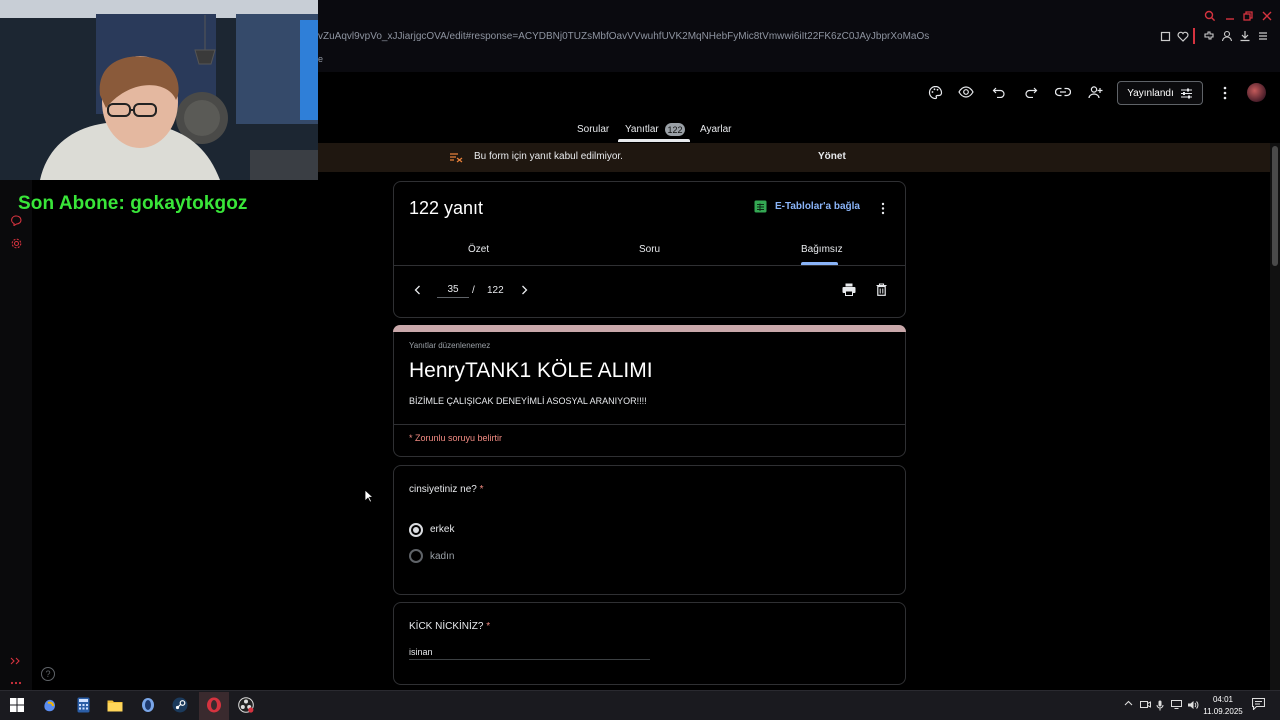 This screenshot has height=720, width=1280. I want to click on title-color-band, so click(649, 328).